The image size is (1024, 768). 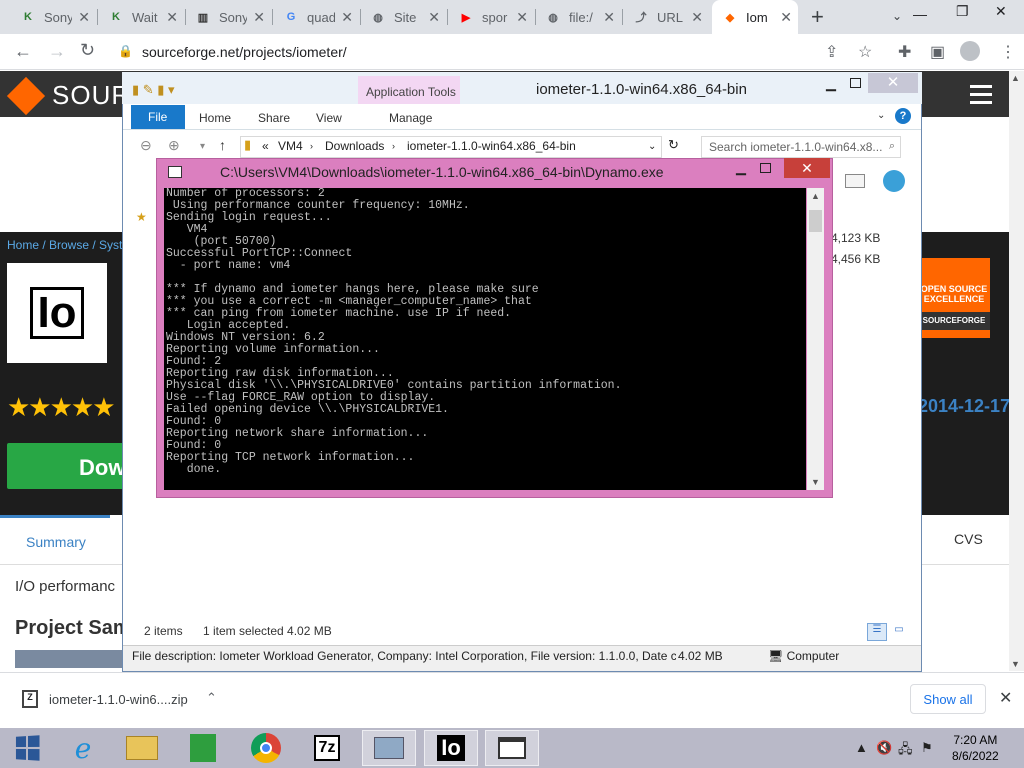 What do you see at coordinates (175, 172) in the screenshot?
I see `console-app-icon` at bounding box center [175, 172].